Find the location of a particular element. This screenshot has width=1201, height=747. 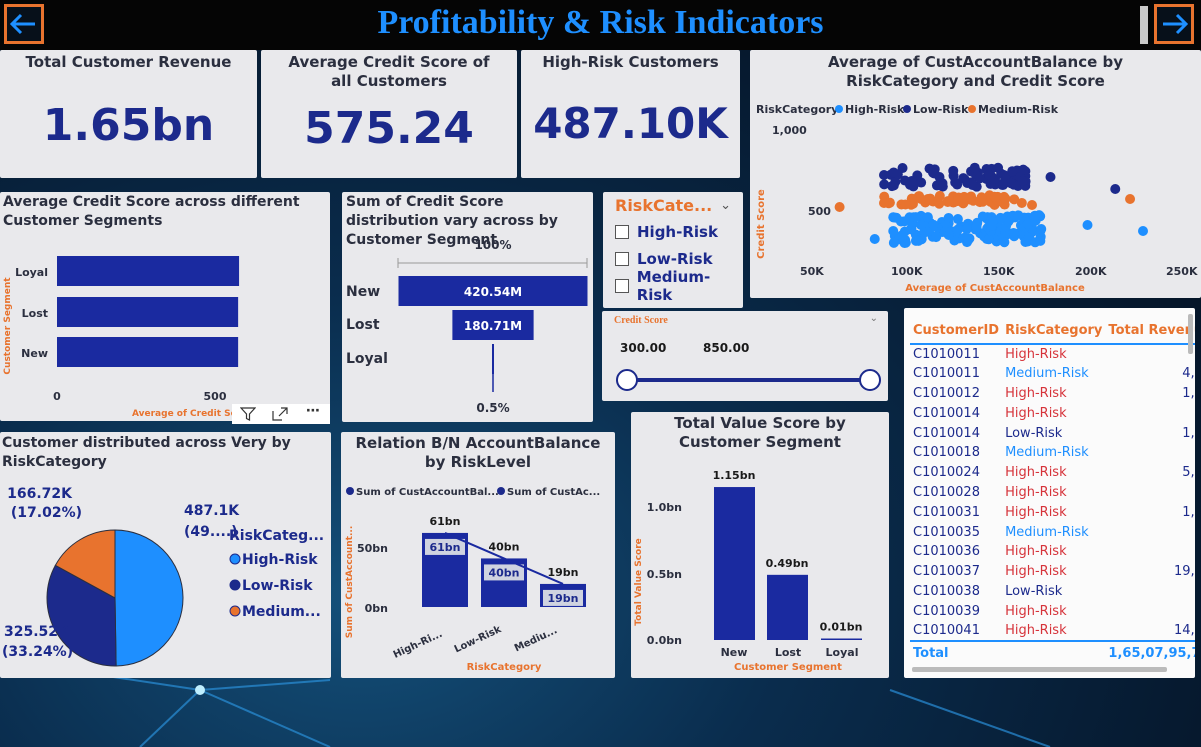

table-row: C1010037 High-Risk 19,680. is located at coordinates (1052, 572).